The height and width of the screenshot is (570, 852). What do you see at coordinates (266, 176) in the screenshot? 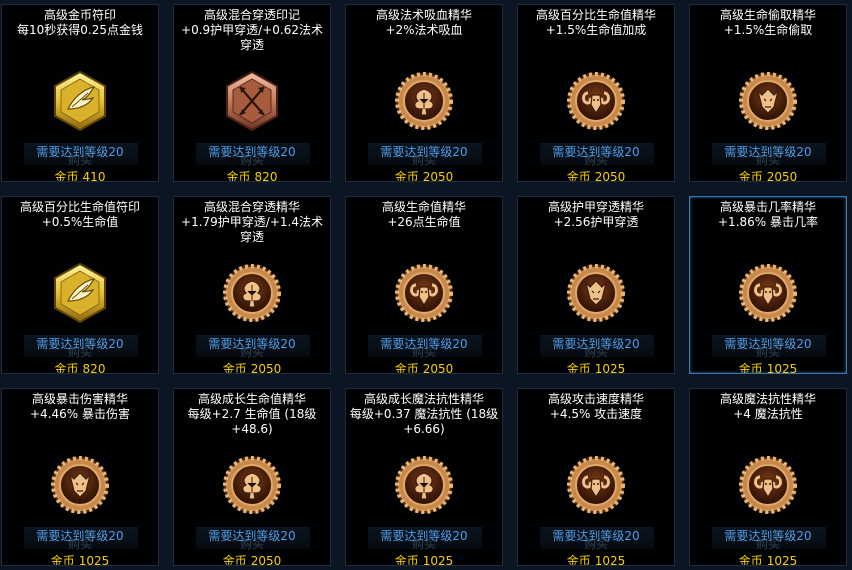
I see `price-value: 820` at bounding box center [266, 176].